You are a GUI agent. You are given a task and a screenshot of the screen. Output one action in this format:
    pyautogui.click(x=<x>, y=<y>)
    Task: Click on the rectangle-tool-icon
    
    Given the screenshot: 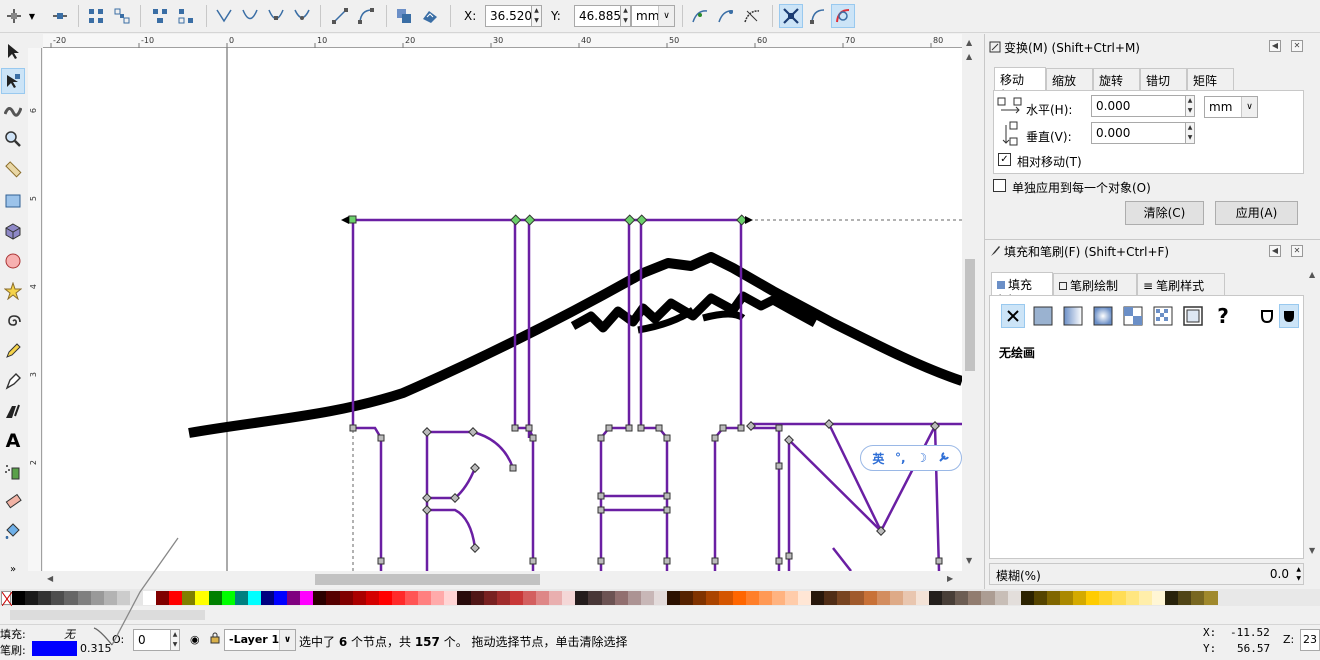 What is the action you would take?
    pyautogui.click(x=13, y=201)
    